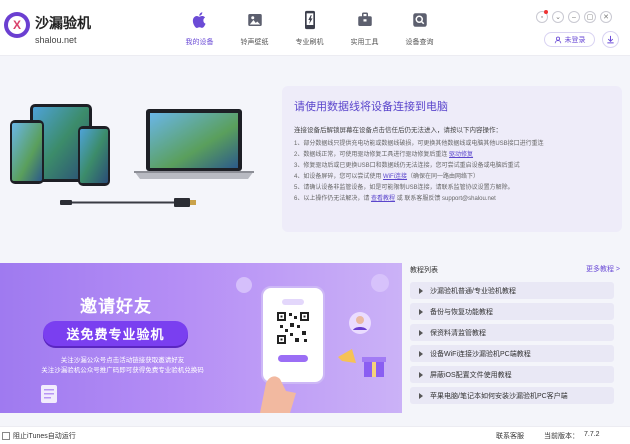 The height and width of the screenshot is (444, 630). What do you see at coordinates (63, 23) in the screenshot?
I see `app-name: 沙漏验机` at bounding box center [63, 23].